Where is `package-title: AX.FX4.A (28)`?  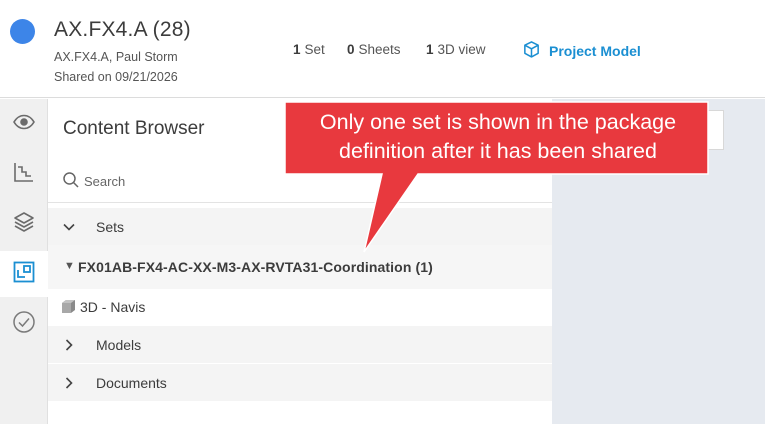 package-title: AX.FX4.A (28) is located at coordinates (122, 29).